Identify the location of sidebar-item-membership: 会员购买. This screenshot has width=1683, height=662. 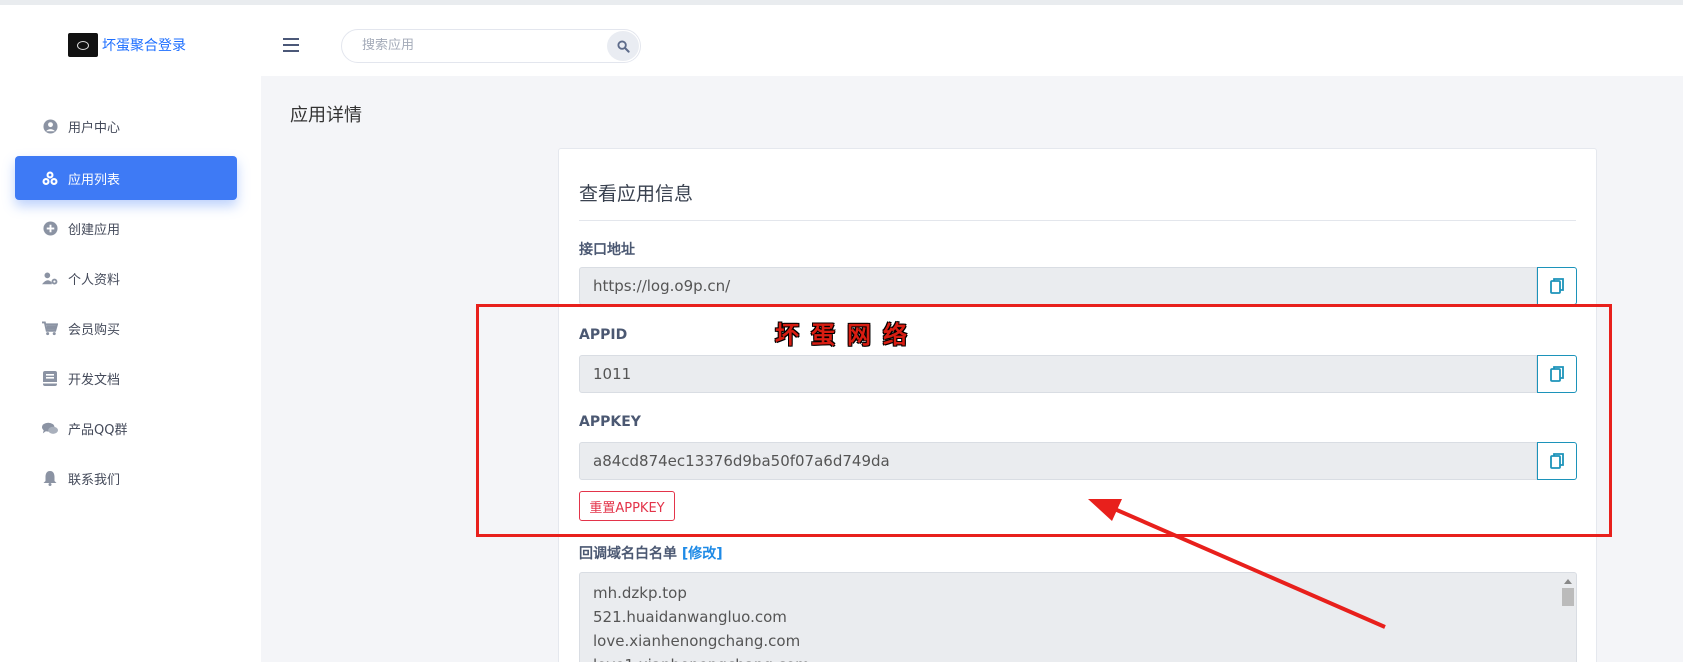
(126, 328).